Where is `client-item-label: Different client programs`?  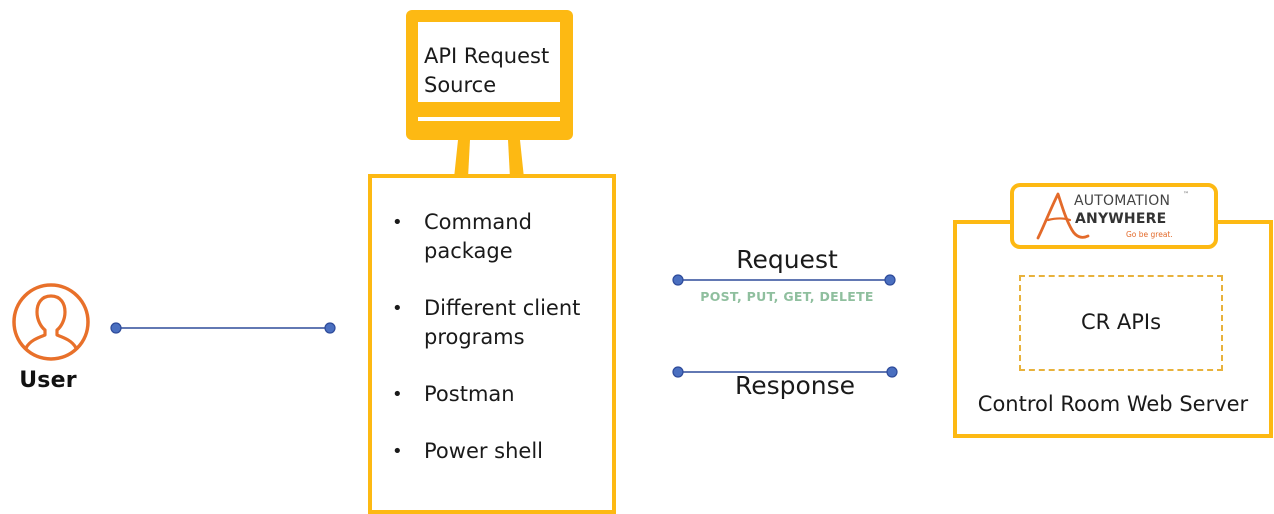
client-item-label: Different client programs is located at coordinates (502, 322).